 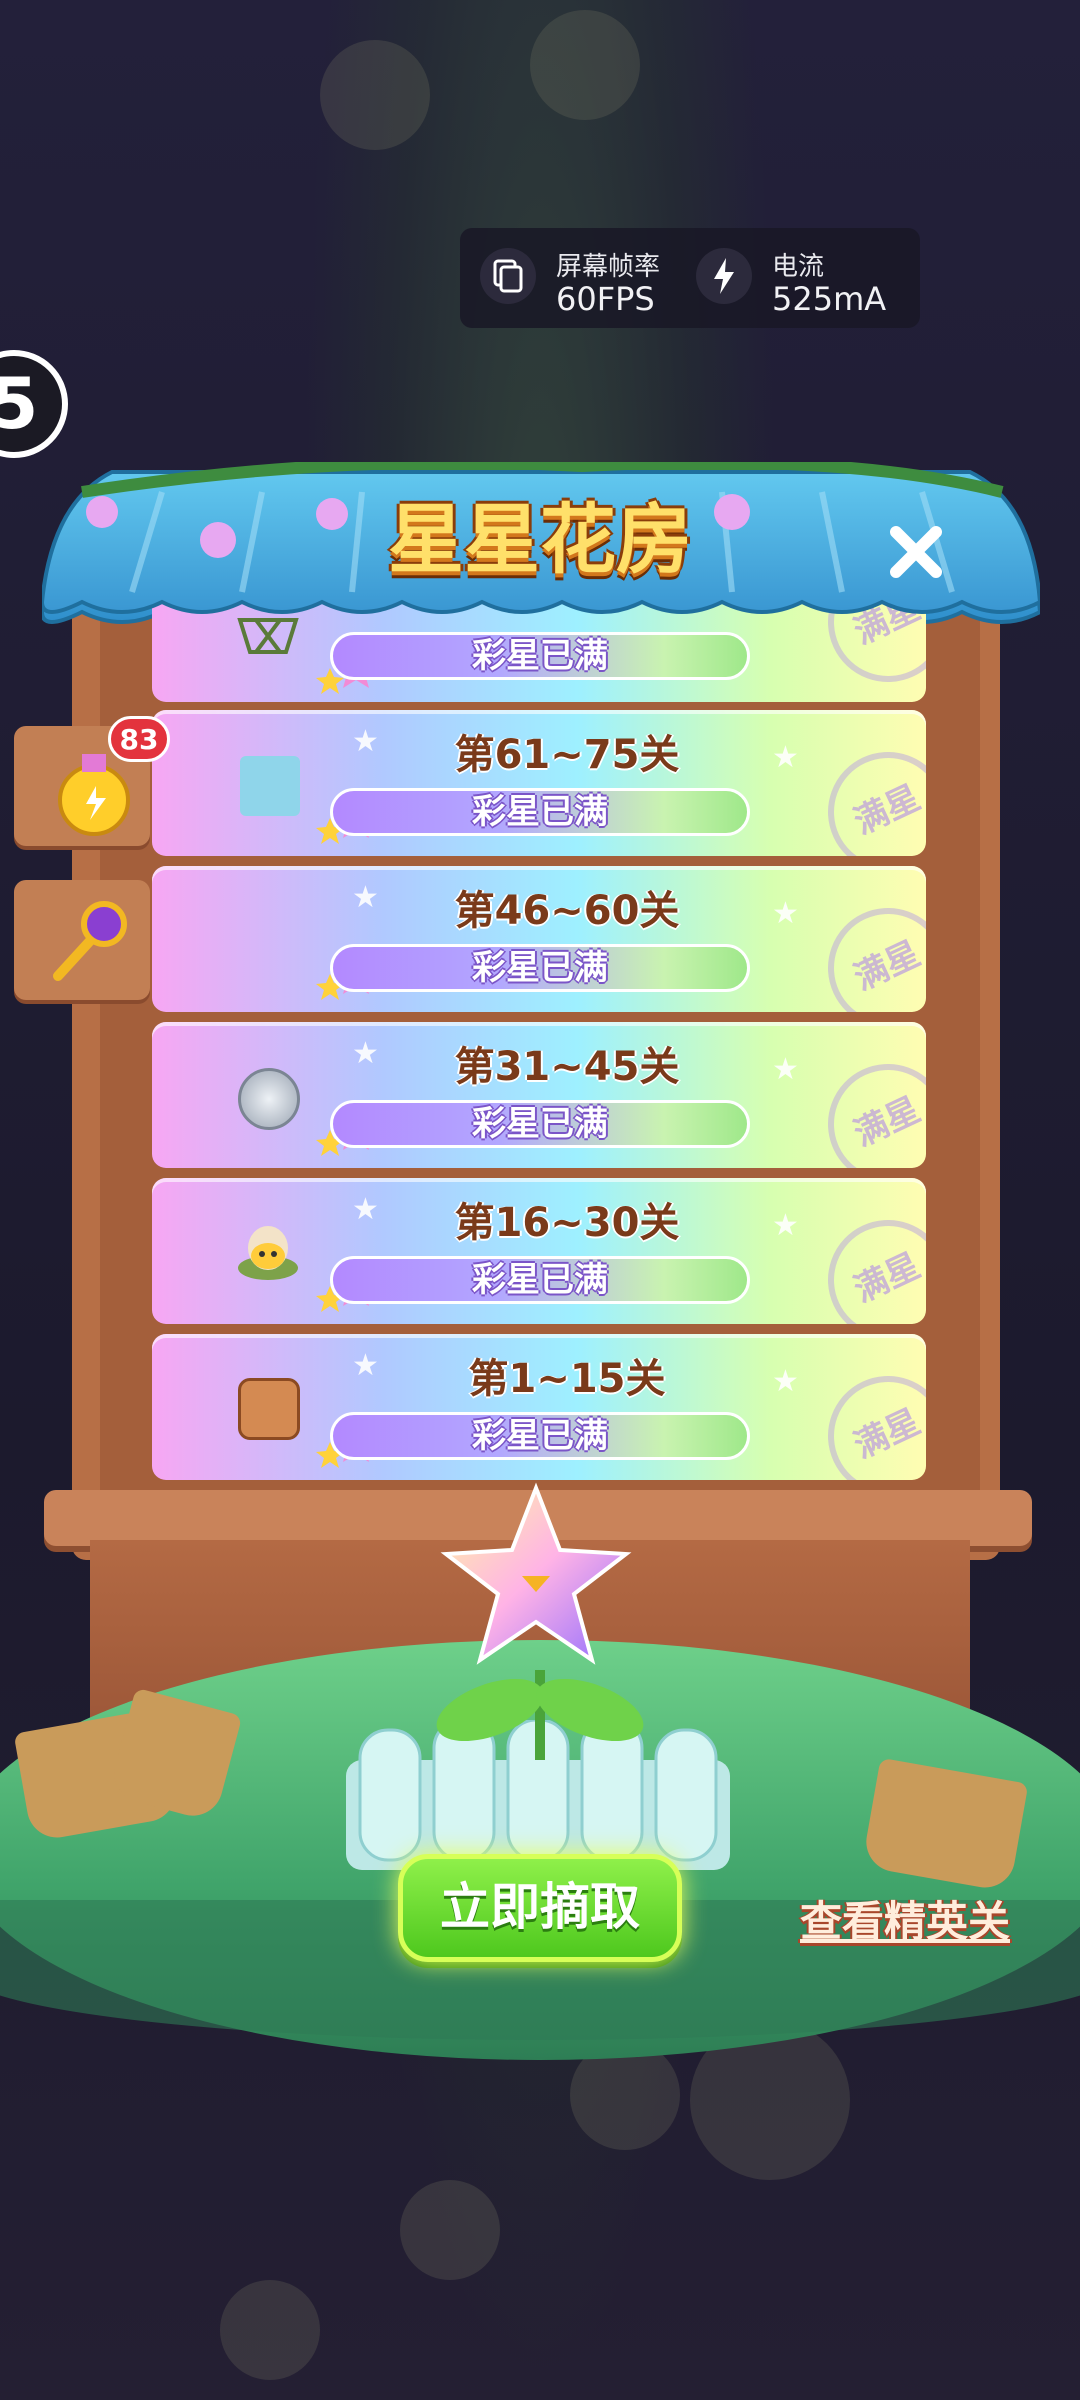 I want to click on silver-coin-icon, so click(x=269, y=1099).